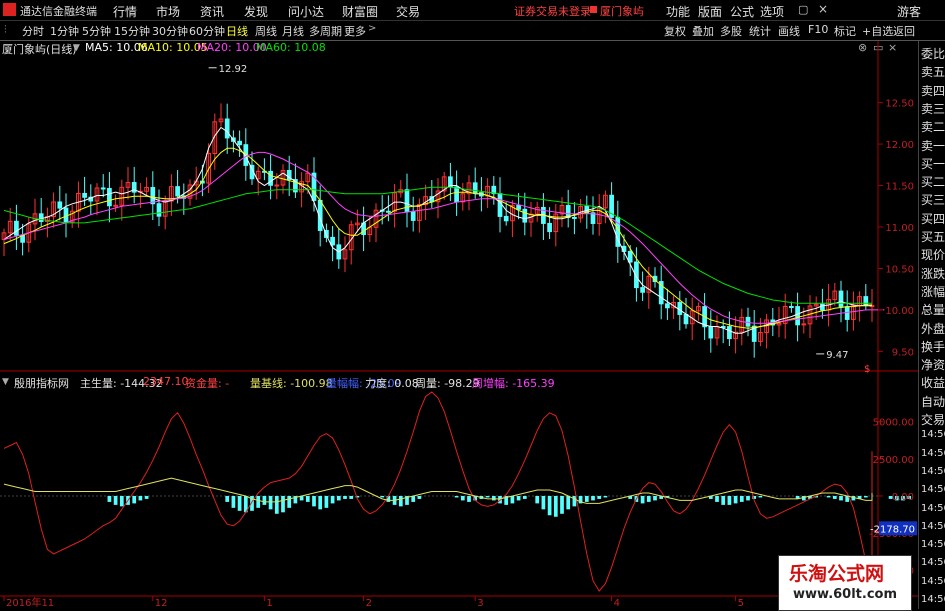  I want to click on x-tick-label: 1, so click(269, 603).